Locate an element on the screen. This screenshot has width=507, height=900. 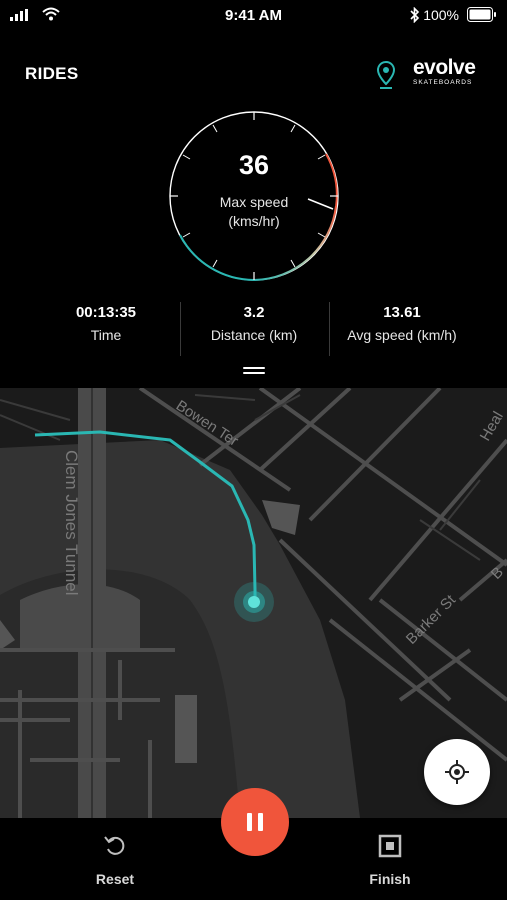
max-speed-label: Max speed is located at coordinates (254, 202).